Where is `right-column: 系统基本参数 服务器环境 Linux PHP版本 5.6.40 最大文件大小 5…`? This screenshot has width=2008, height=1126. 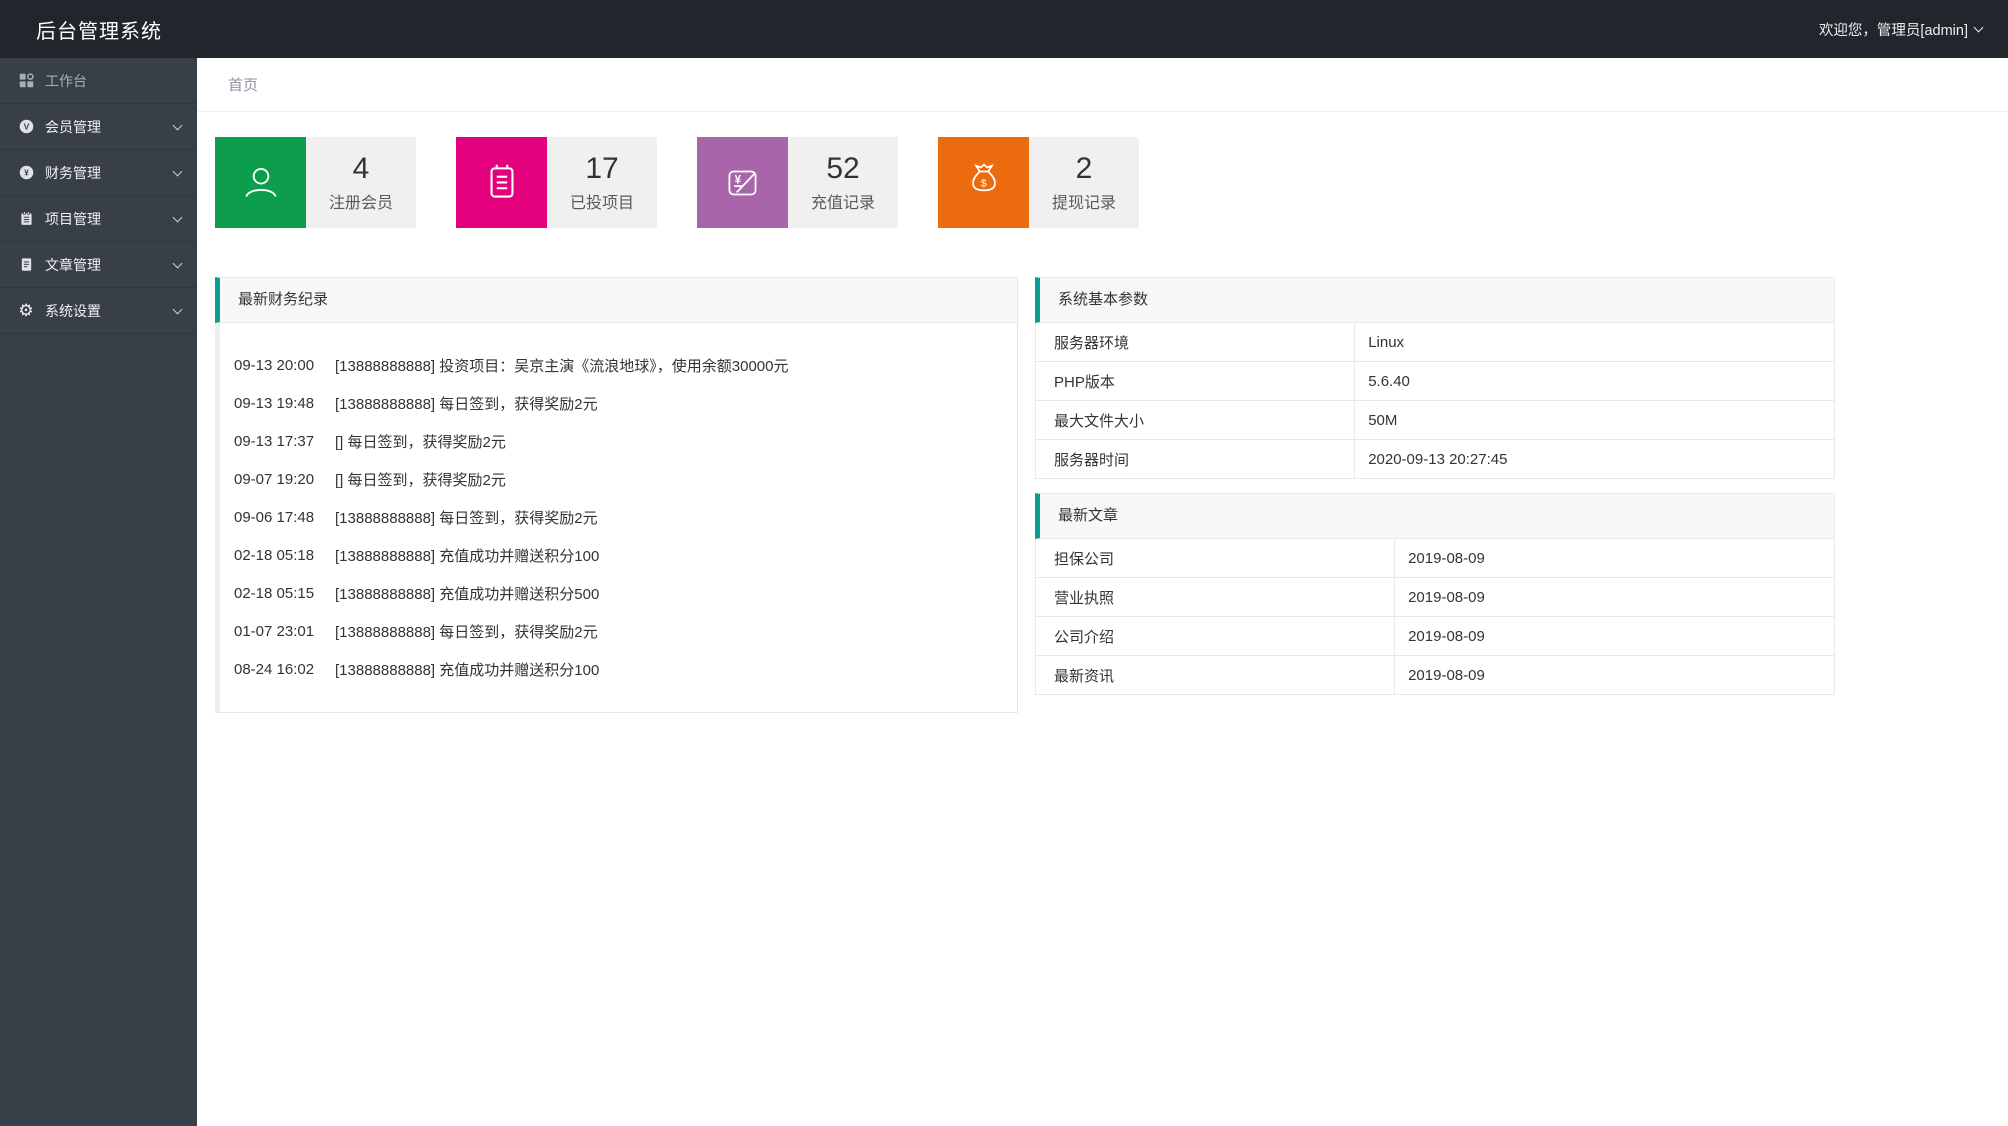 right-column: 系统基本参数 服务器环境 Linux PHP版本 5.6.40 最大文件大小 5… is located at coordinates (1435, 486).